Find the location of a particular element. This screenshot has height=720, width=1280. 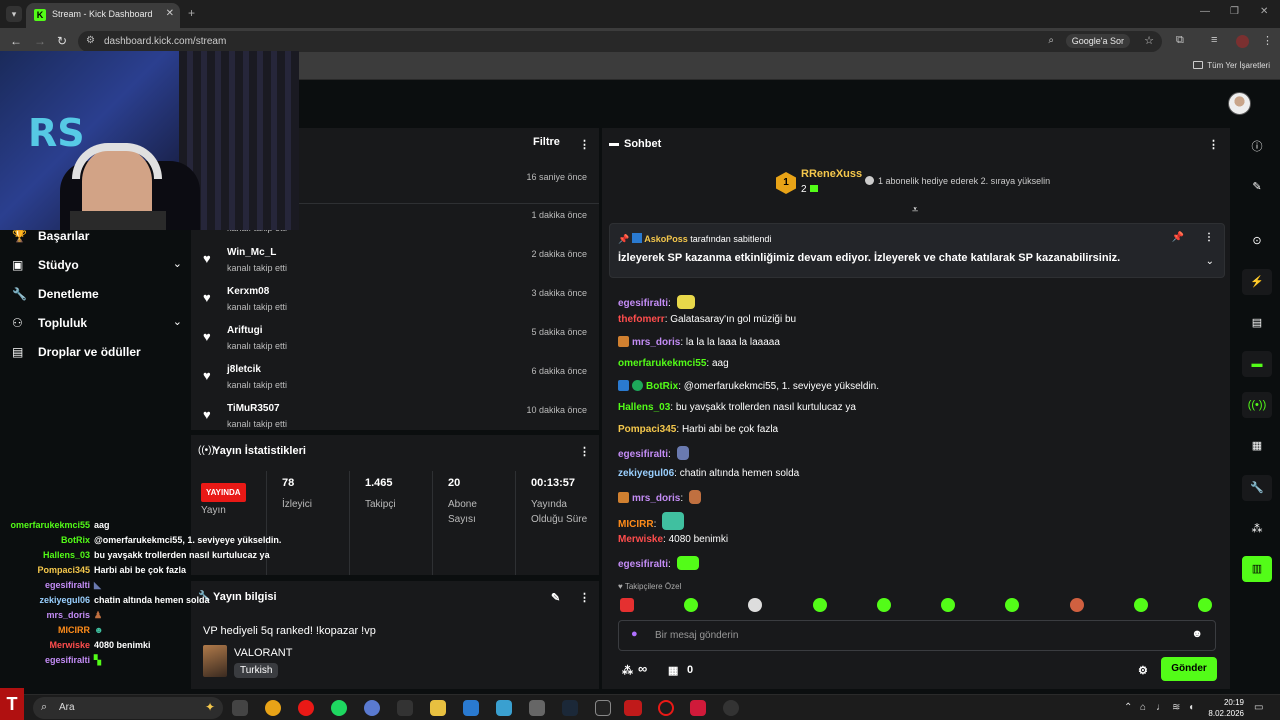

drops-icon: ▦ is located at coordinates (1257, 446).